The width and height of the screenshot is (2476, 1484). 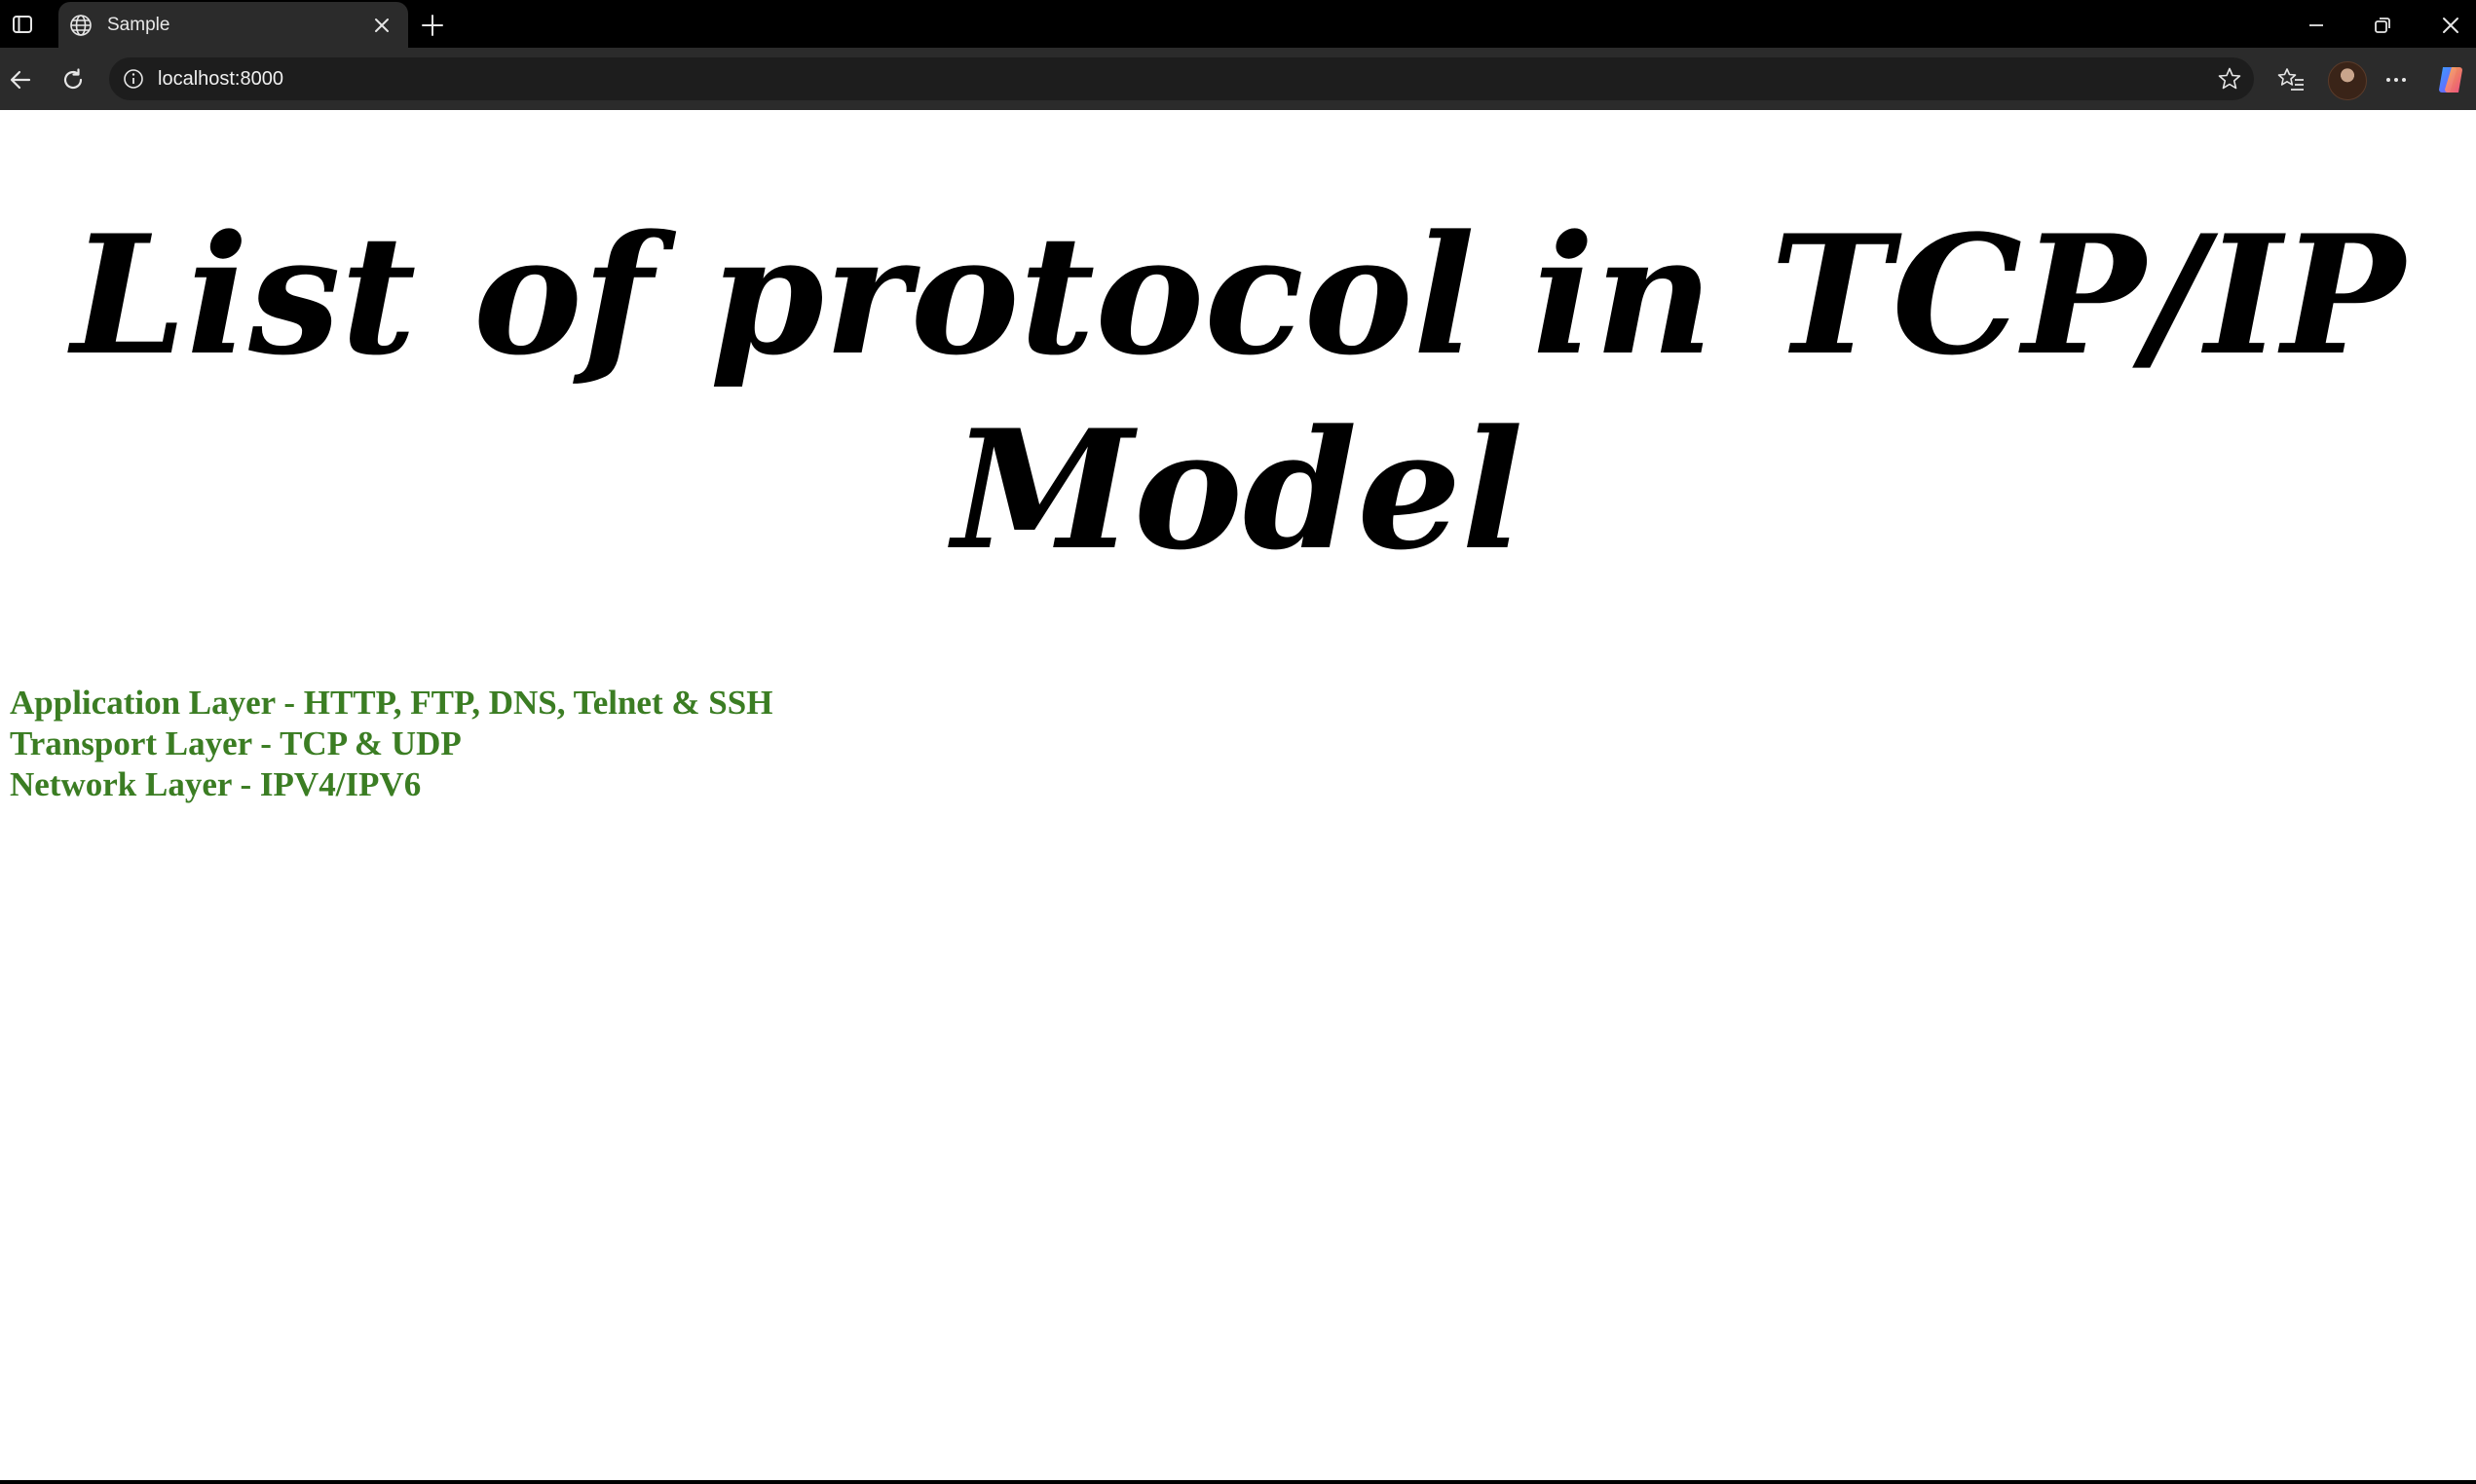 I want to click on browser-toolbar: localhost:8000, so click(x=1238, y=79).